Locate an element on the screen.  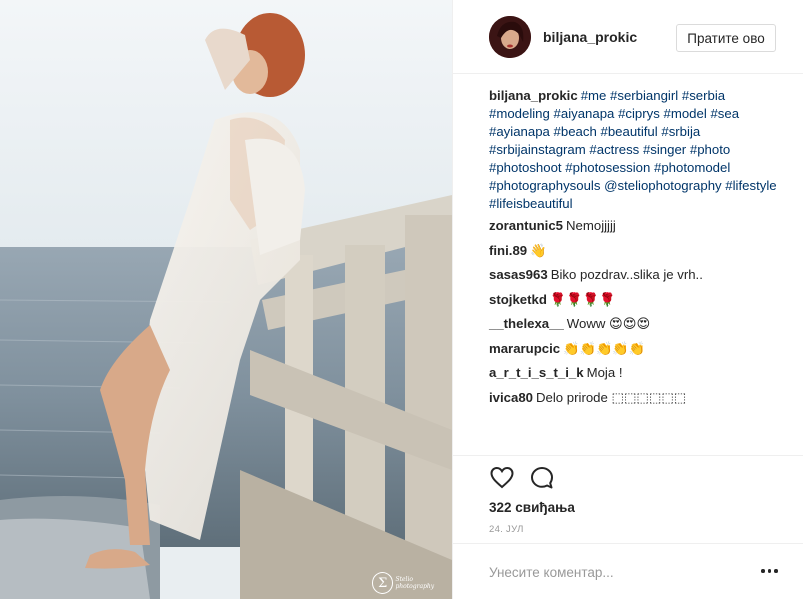
speech-bubble-icon is located at coordinates (542, 478).